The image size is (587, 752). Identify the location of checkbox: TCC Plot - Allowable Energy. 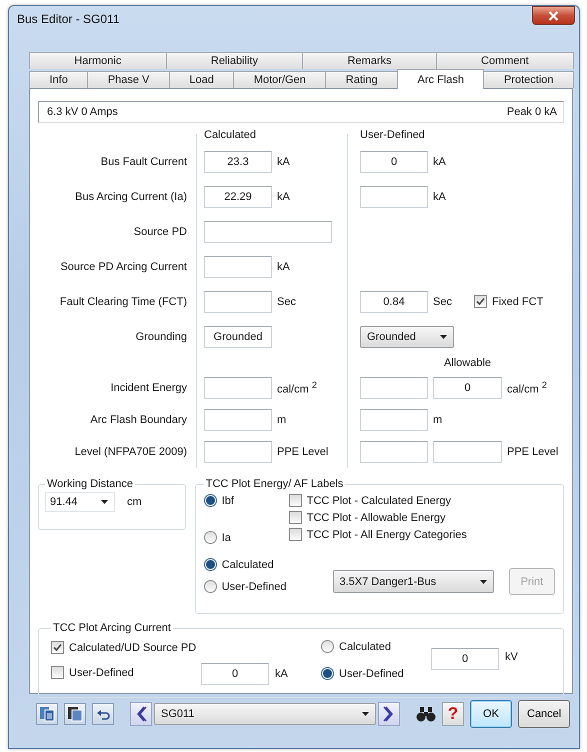
(377, 517).